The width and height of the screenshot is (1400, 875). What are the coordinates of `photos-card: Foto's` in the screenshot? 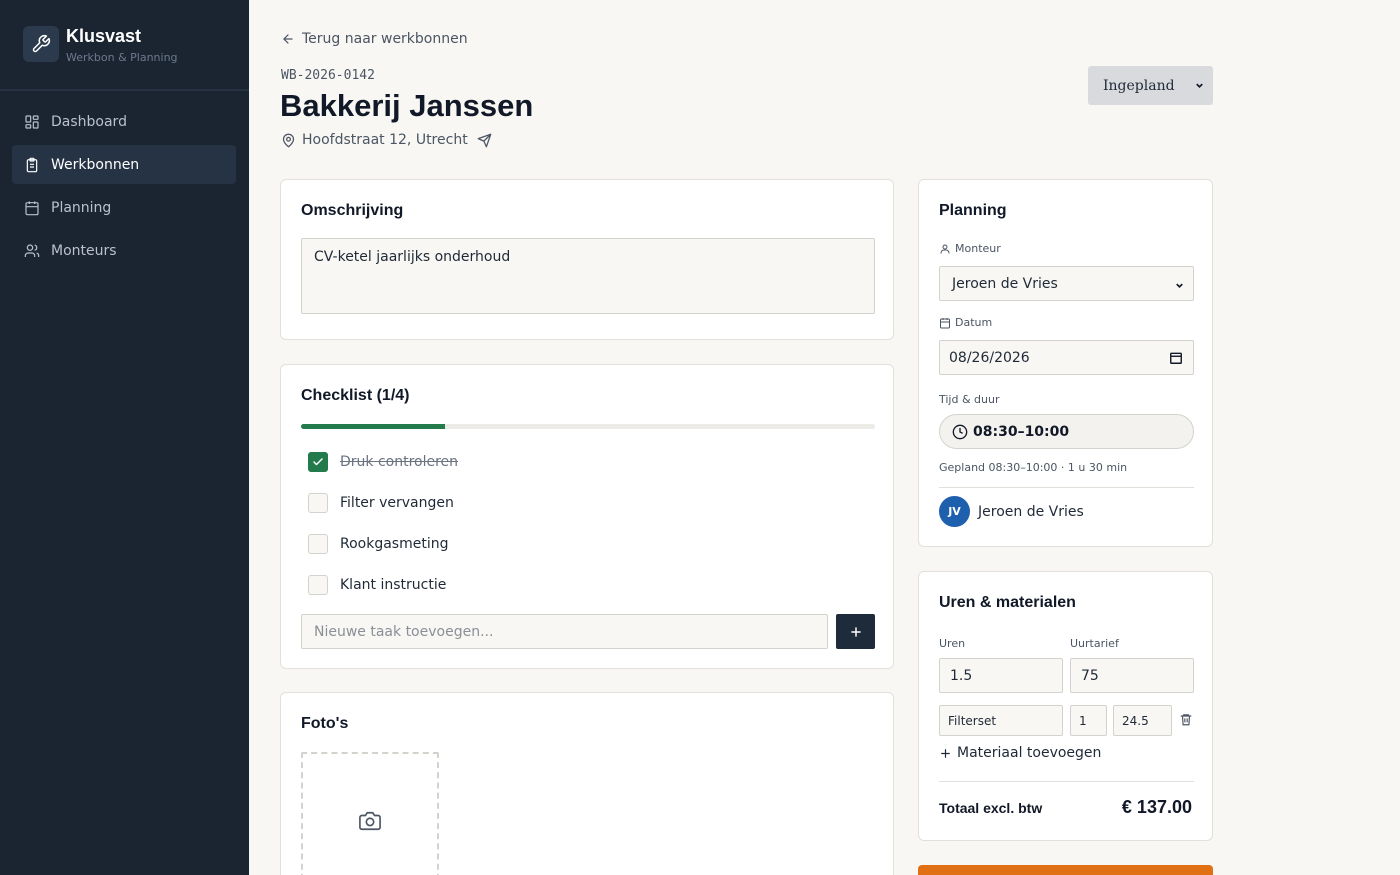 It's located at (587, 783).